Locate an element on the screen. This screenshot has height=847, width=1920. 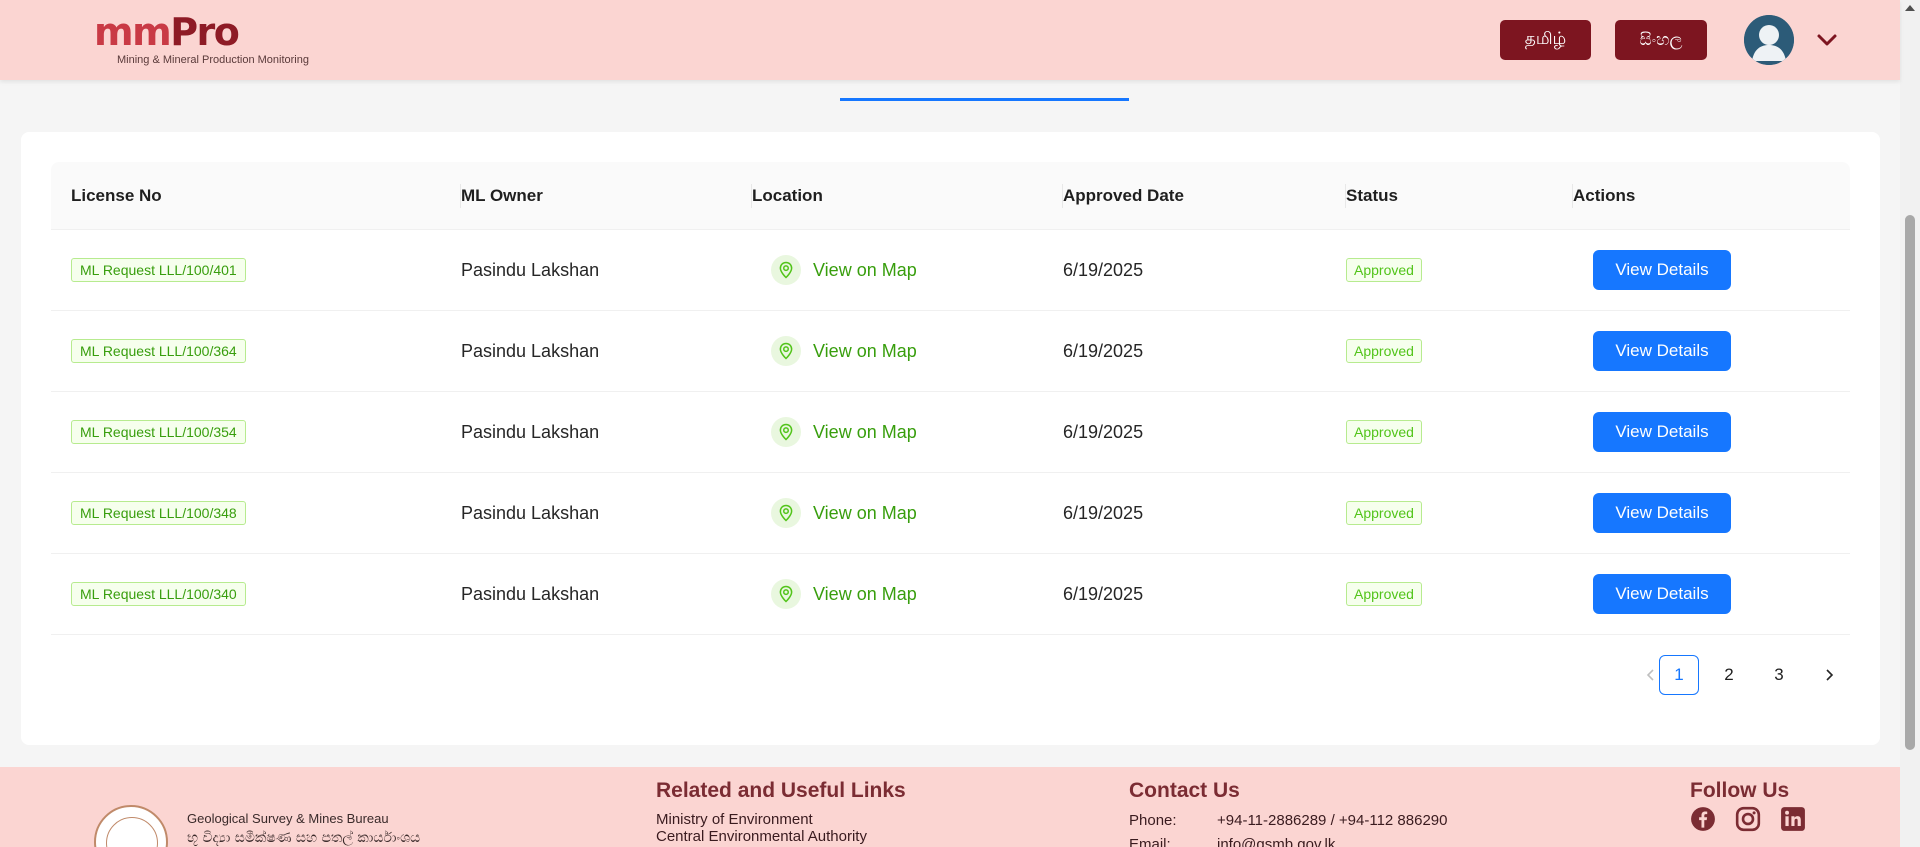
pagination-page-3: 3 is located at coordinates (1779, 675).